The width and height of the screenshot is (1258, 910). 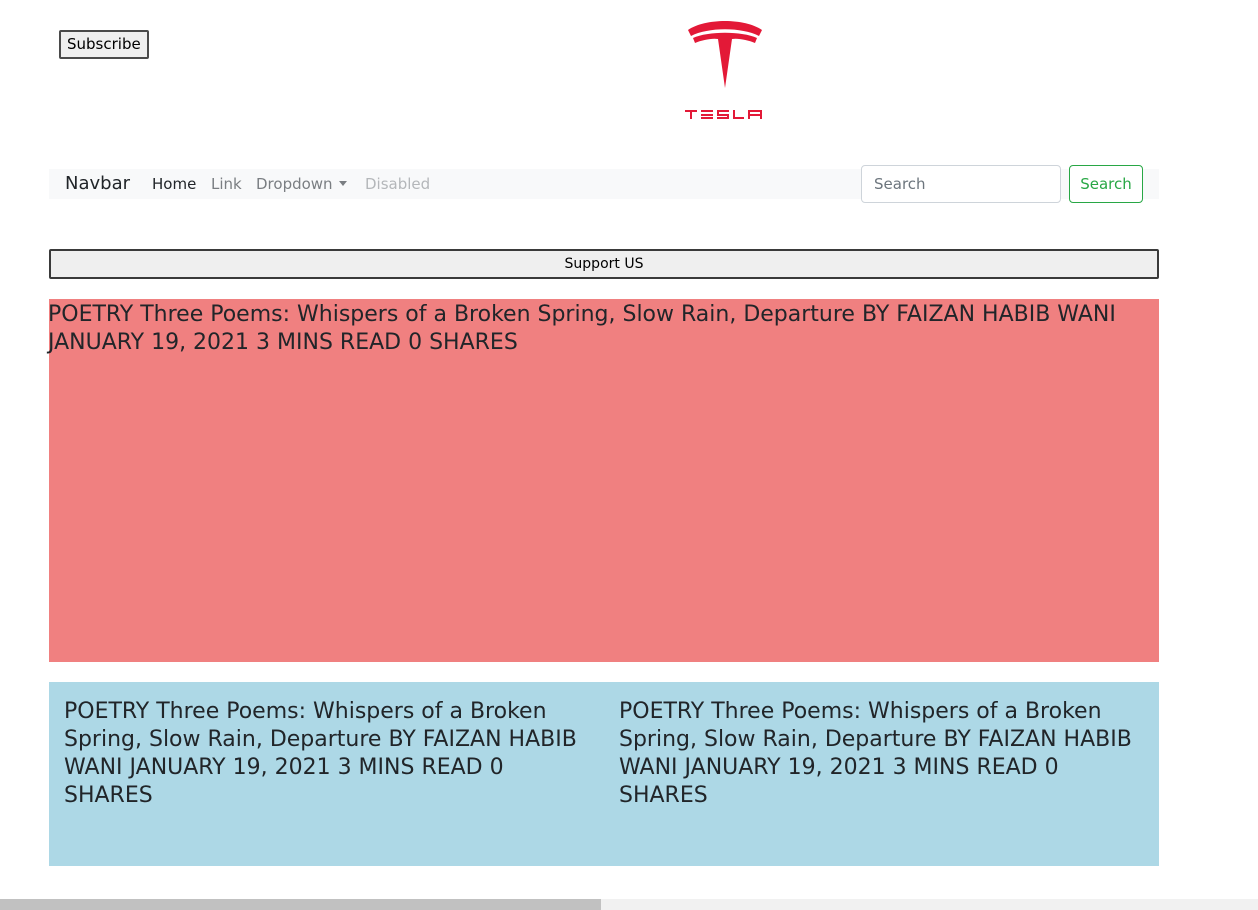 I want to click on nav-link-link: Link, so click(x=226, y=184).